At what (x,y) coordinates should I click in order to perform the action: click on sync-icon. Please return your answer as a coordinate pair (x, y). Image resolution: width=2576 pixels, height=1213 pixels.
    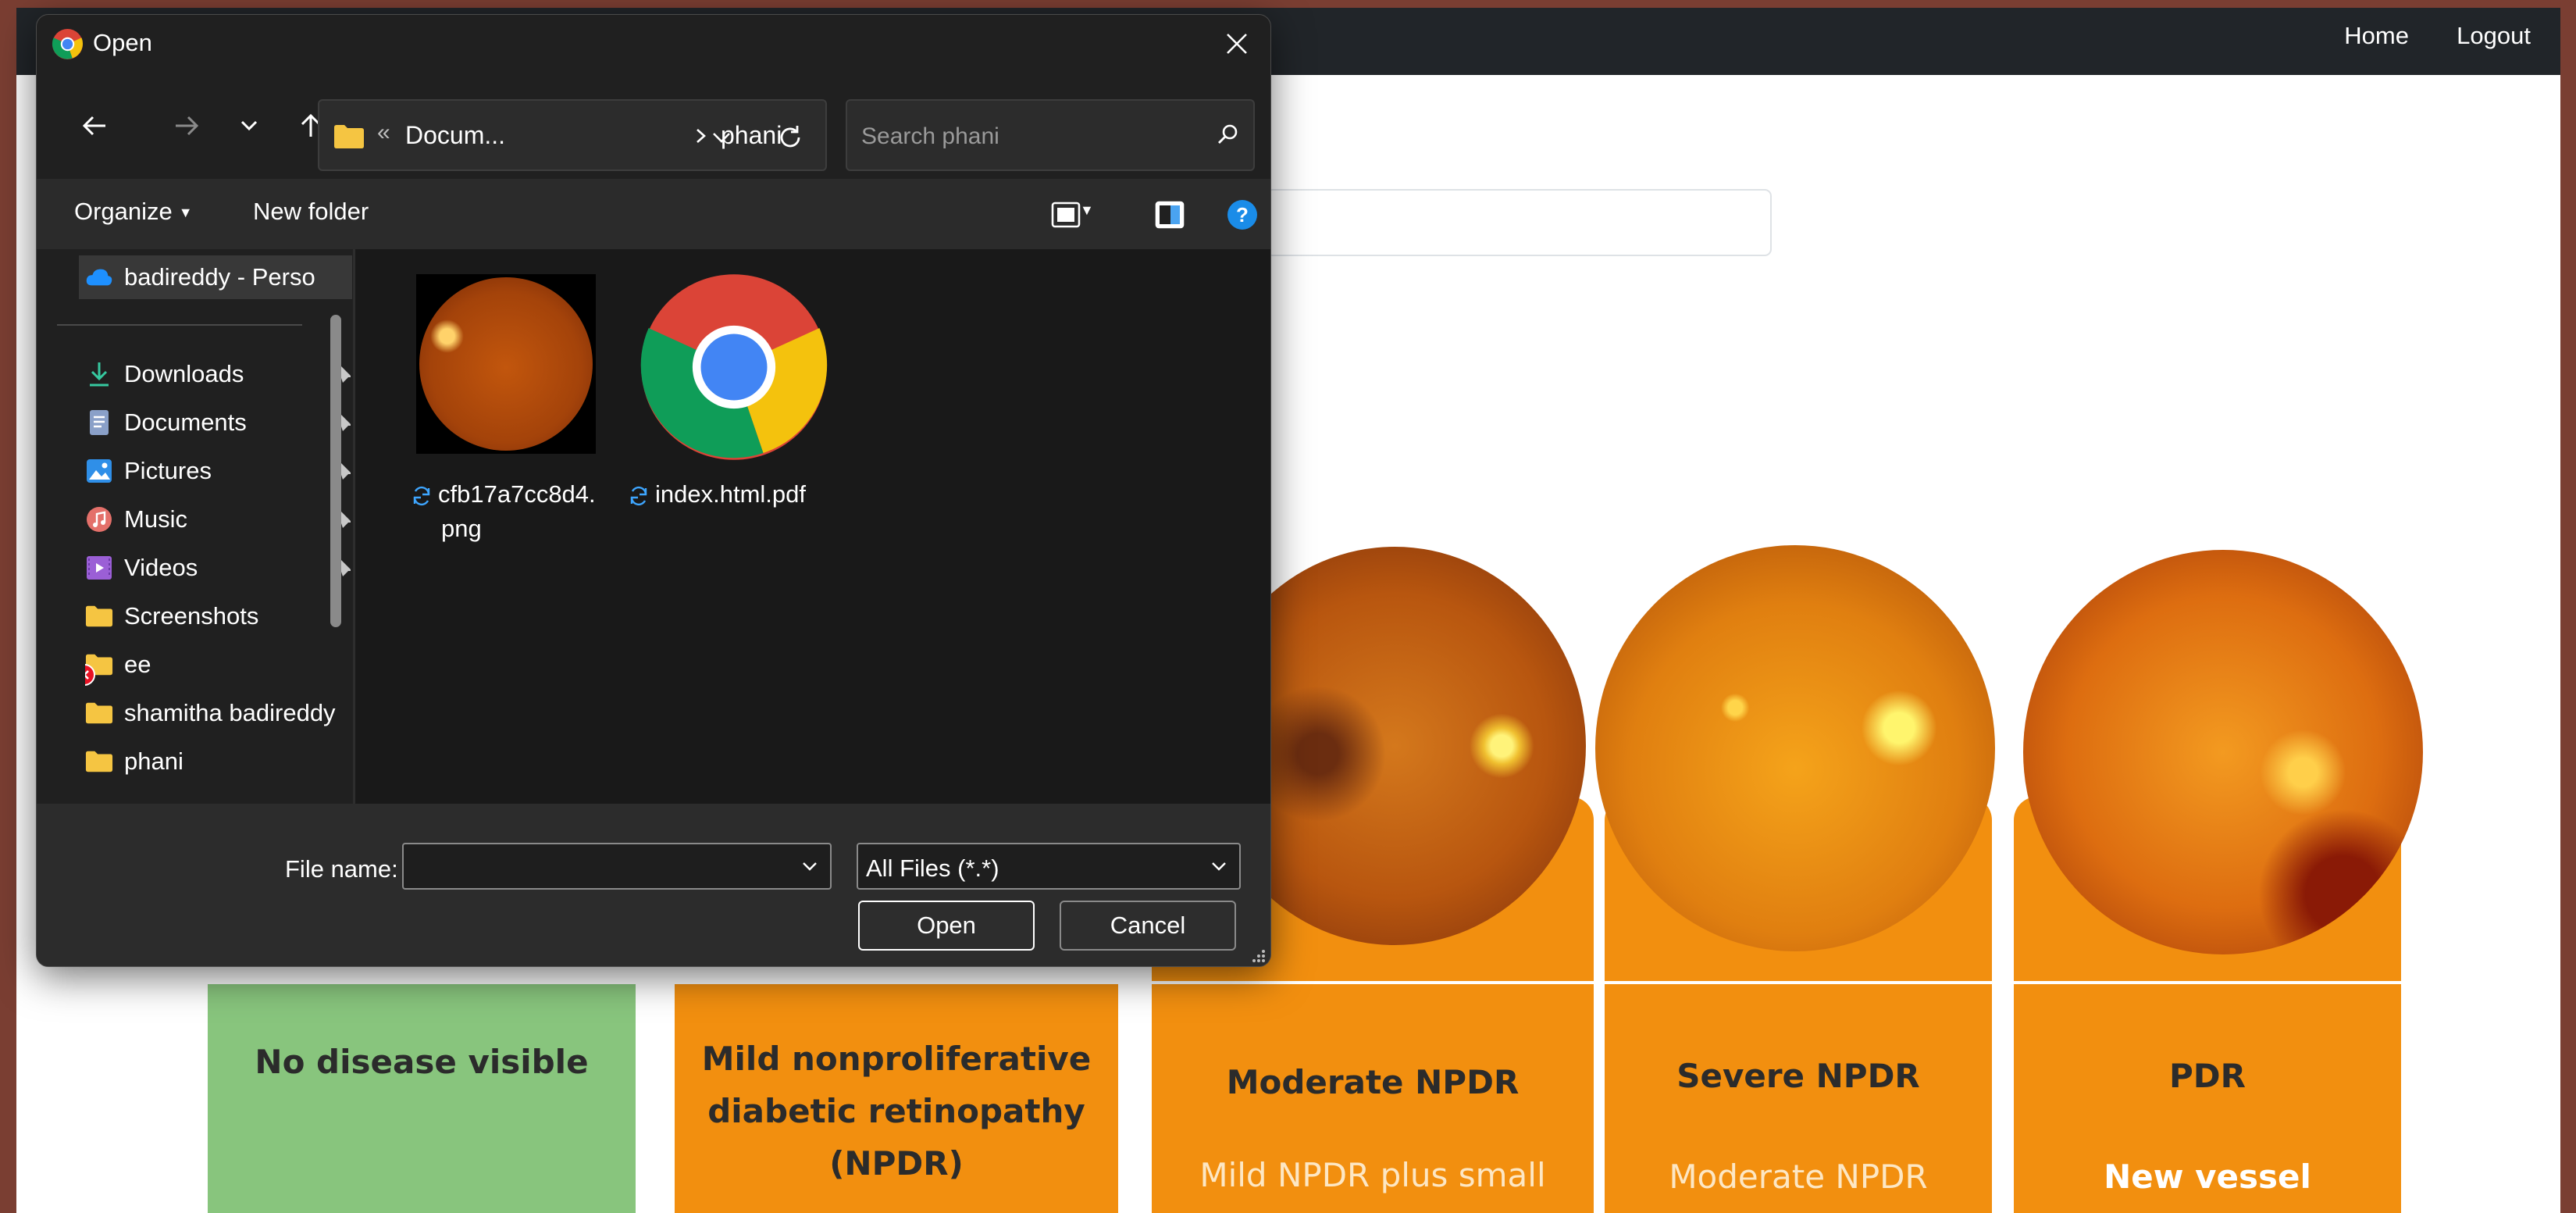
    Looking at the image, I should click on (638, 496).